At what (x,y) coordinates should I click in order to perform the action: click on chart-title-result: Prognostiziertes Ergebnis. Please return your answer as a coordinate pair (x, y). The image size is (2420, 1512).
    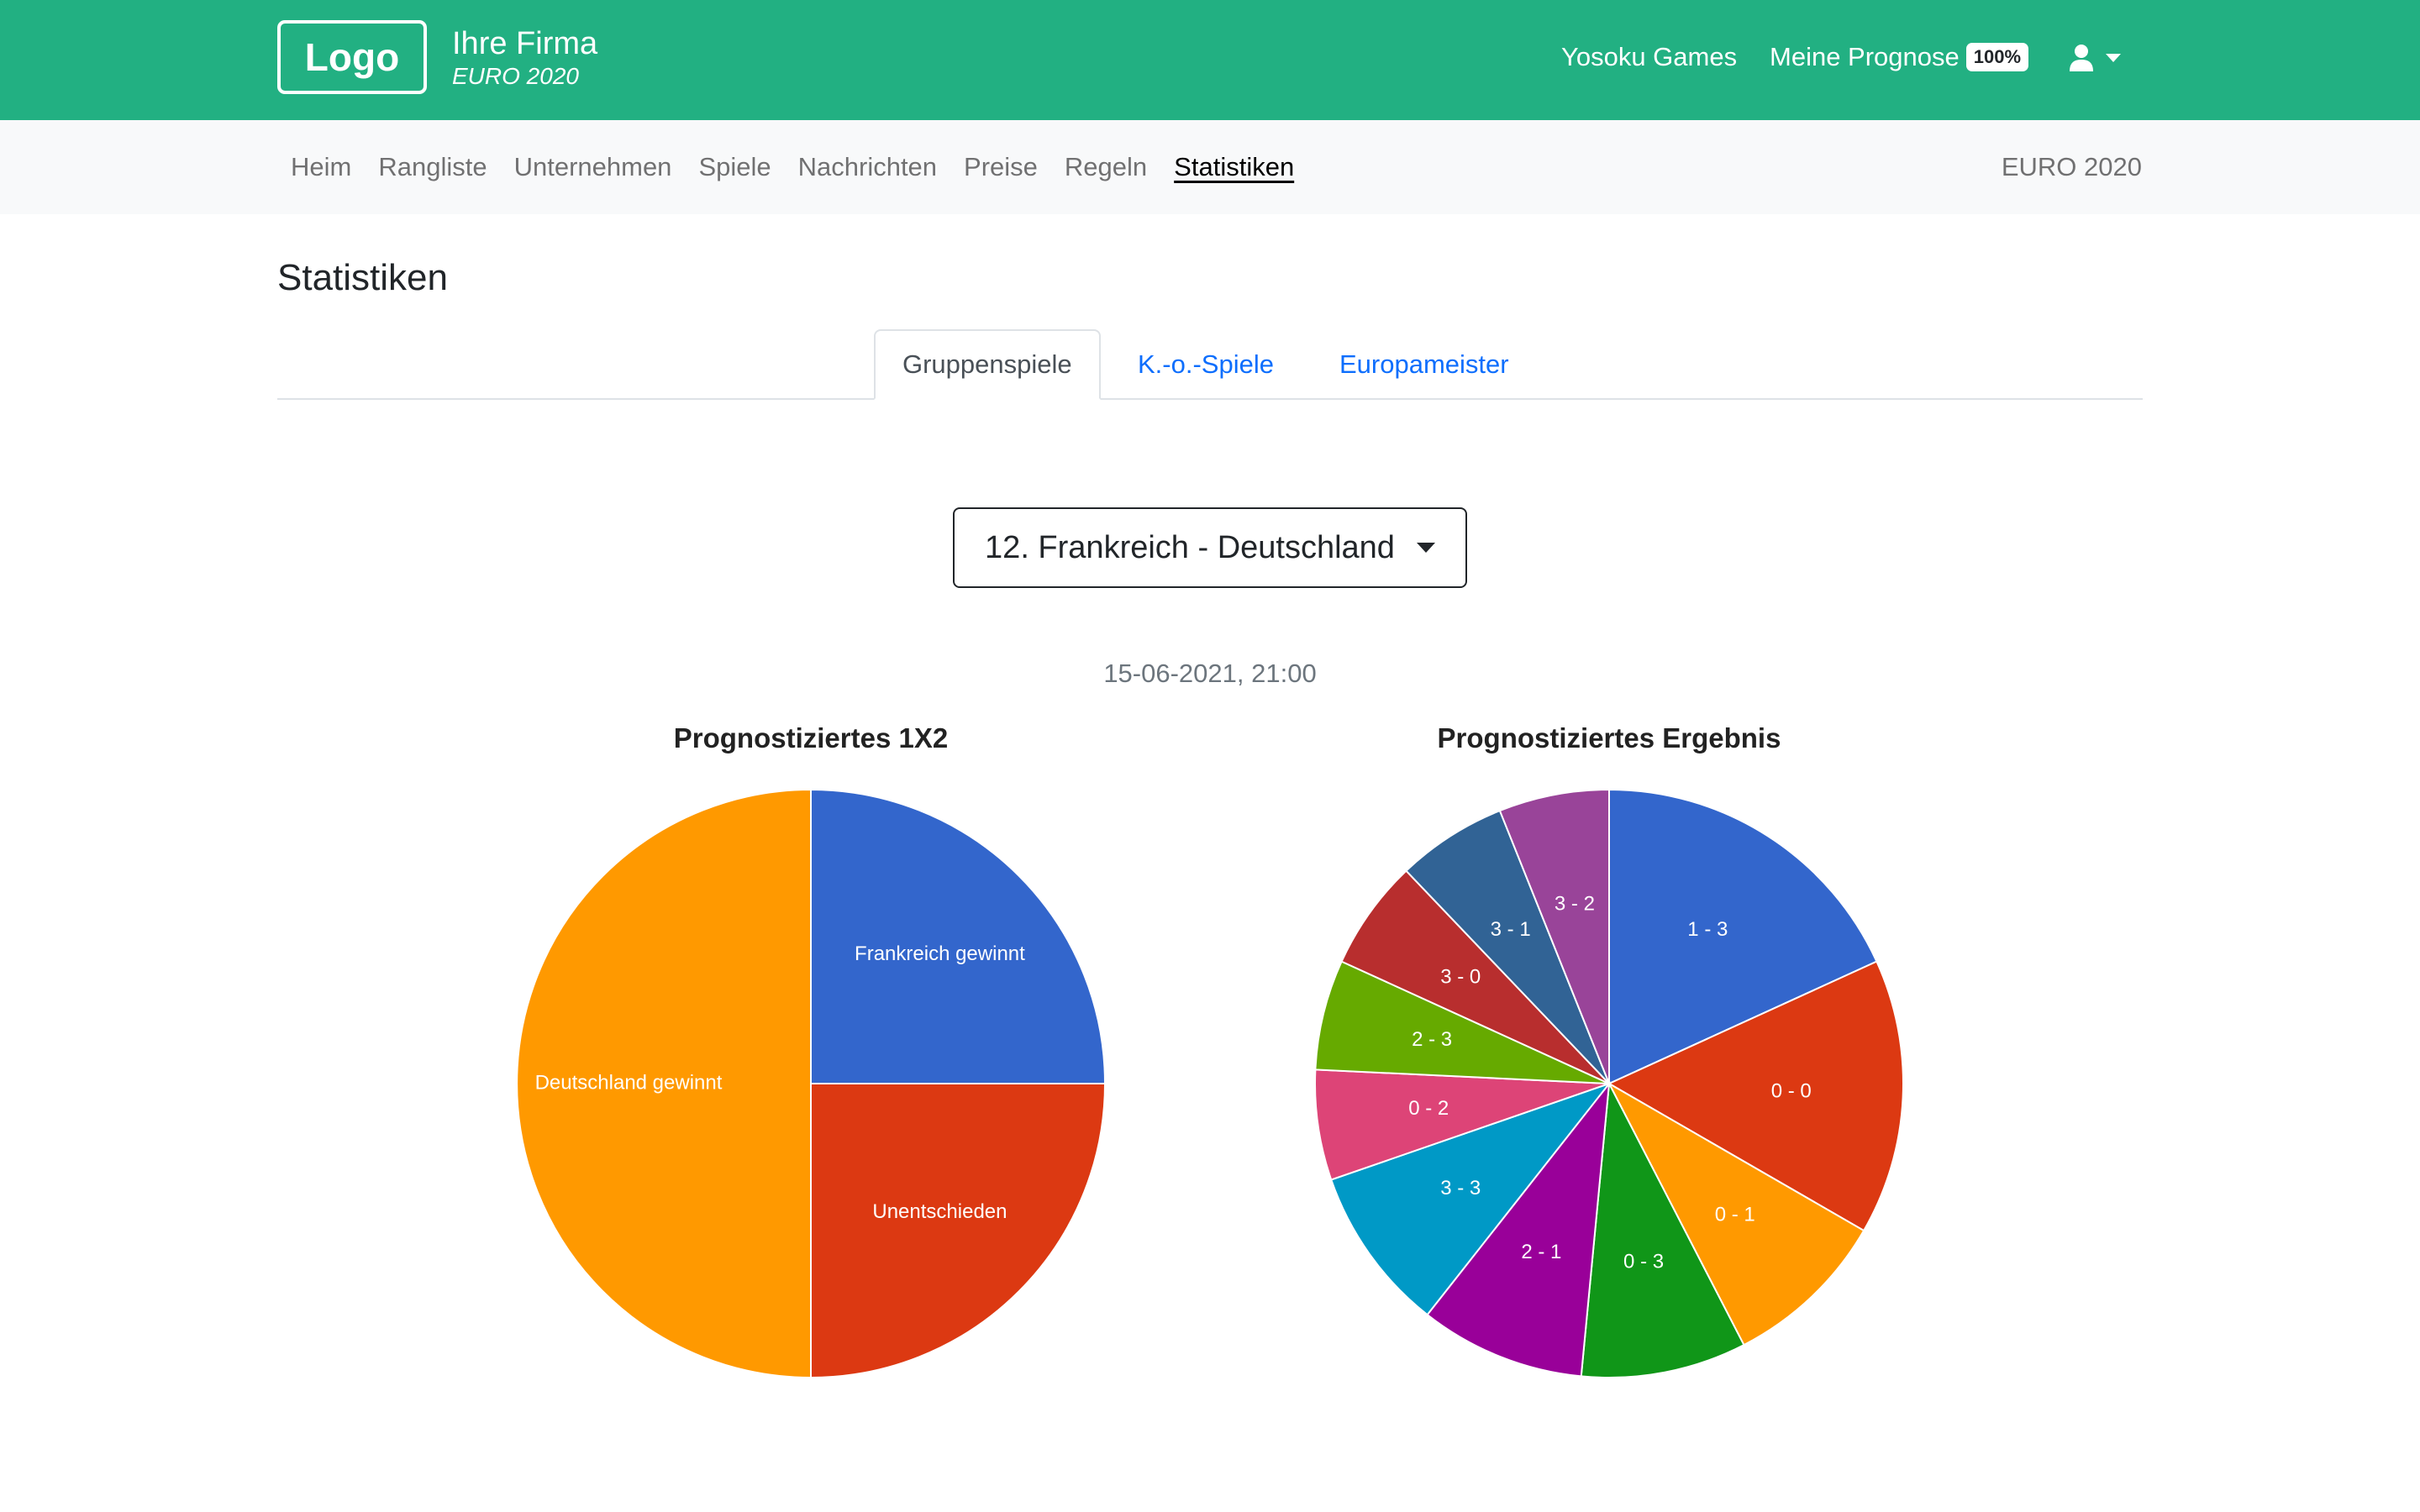
    Looking at the image, I should click on (1609, 737).